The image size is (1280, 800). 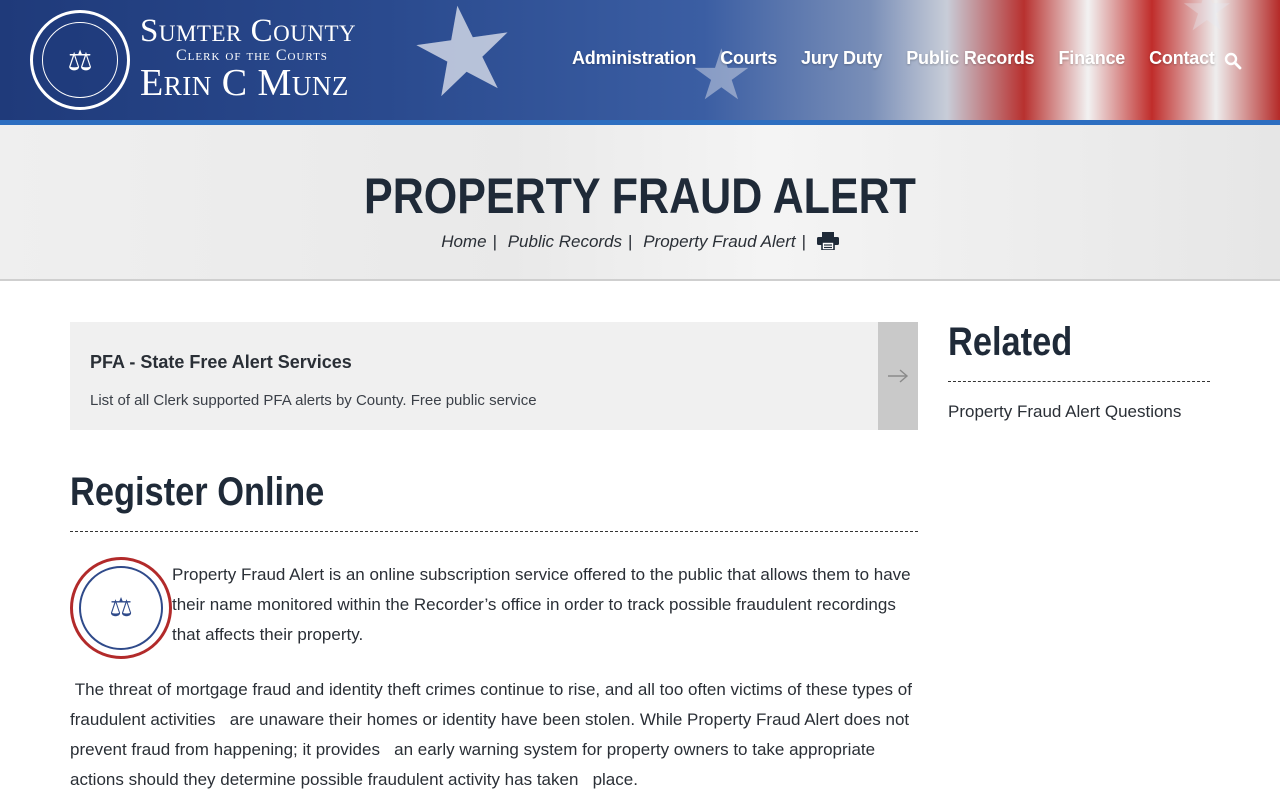 I want to click on nav-courts: Courts, so click(x=748, y=58).